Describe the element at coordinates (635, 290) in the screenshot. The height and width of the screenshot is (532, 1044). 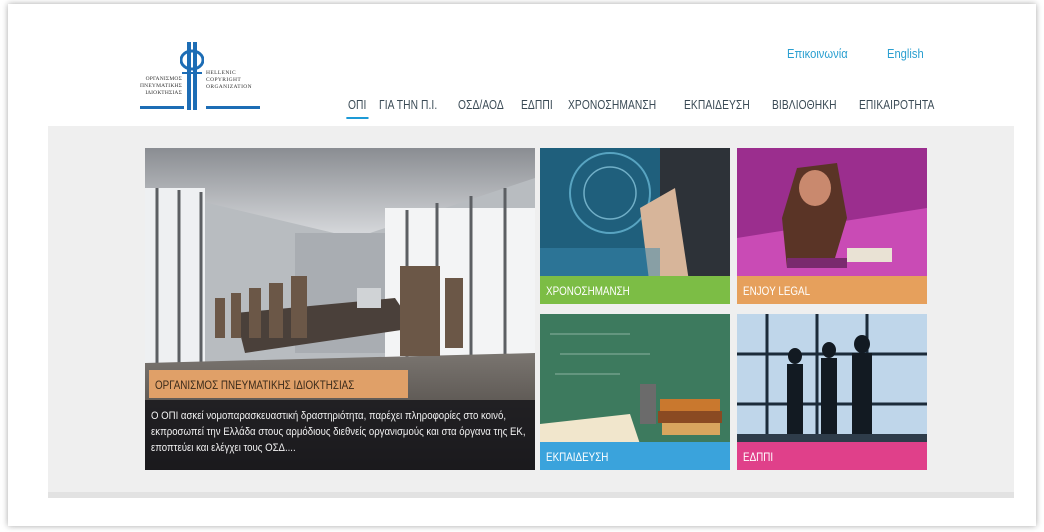
I see `tile-timestamping-label: ΧΡΟΝΟΣΗΜΑΝΣΗ` at that location.